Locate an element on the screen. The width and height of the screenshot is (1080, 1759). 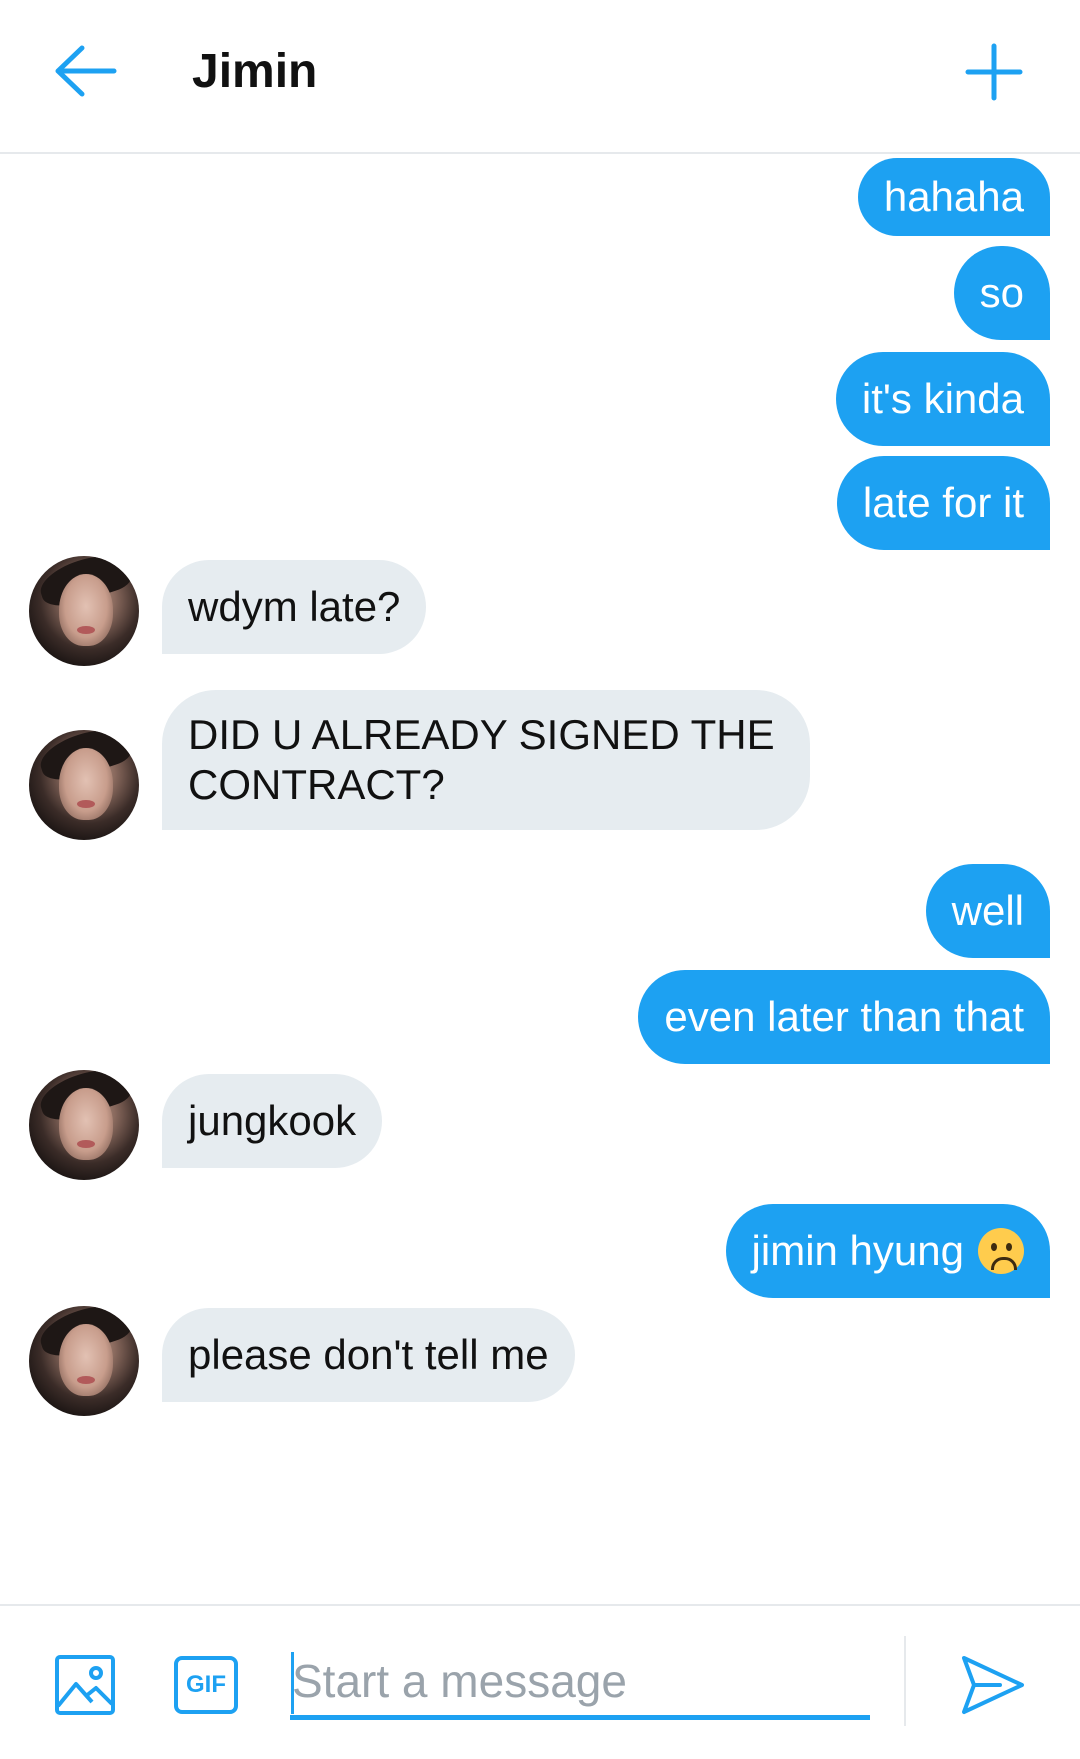
message-text: please don't tell me is located at coordinates (368, 1354).